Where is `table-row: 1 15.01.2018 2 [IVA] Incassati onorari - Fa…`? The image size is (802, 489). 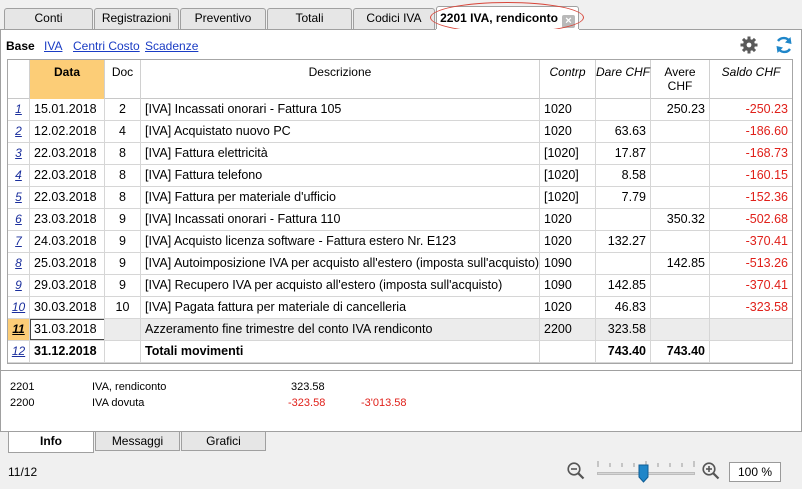 table-row: 1 15.01.2018 2 [IVA] Incassati onorari - Fa… is located at coordinates (400, 110).